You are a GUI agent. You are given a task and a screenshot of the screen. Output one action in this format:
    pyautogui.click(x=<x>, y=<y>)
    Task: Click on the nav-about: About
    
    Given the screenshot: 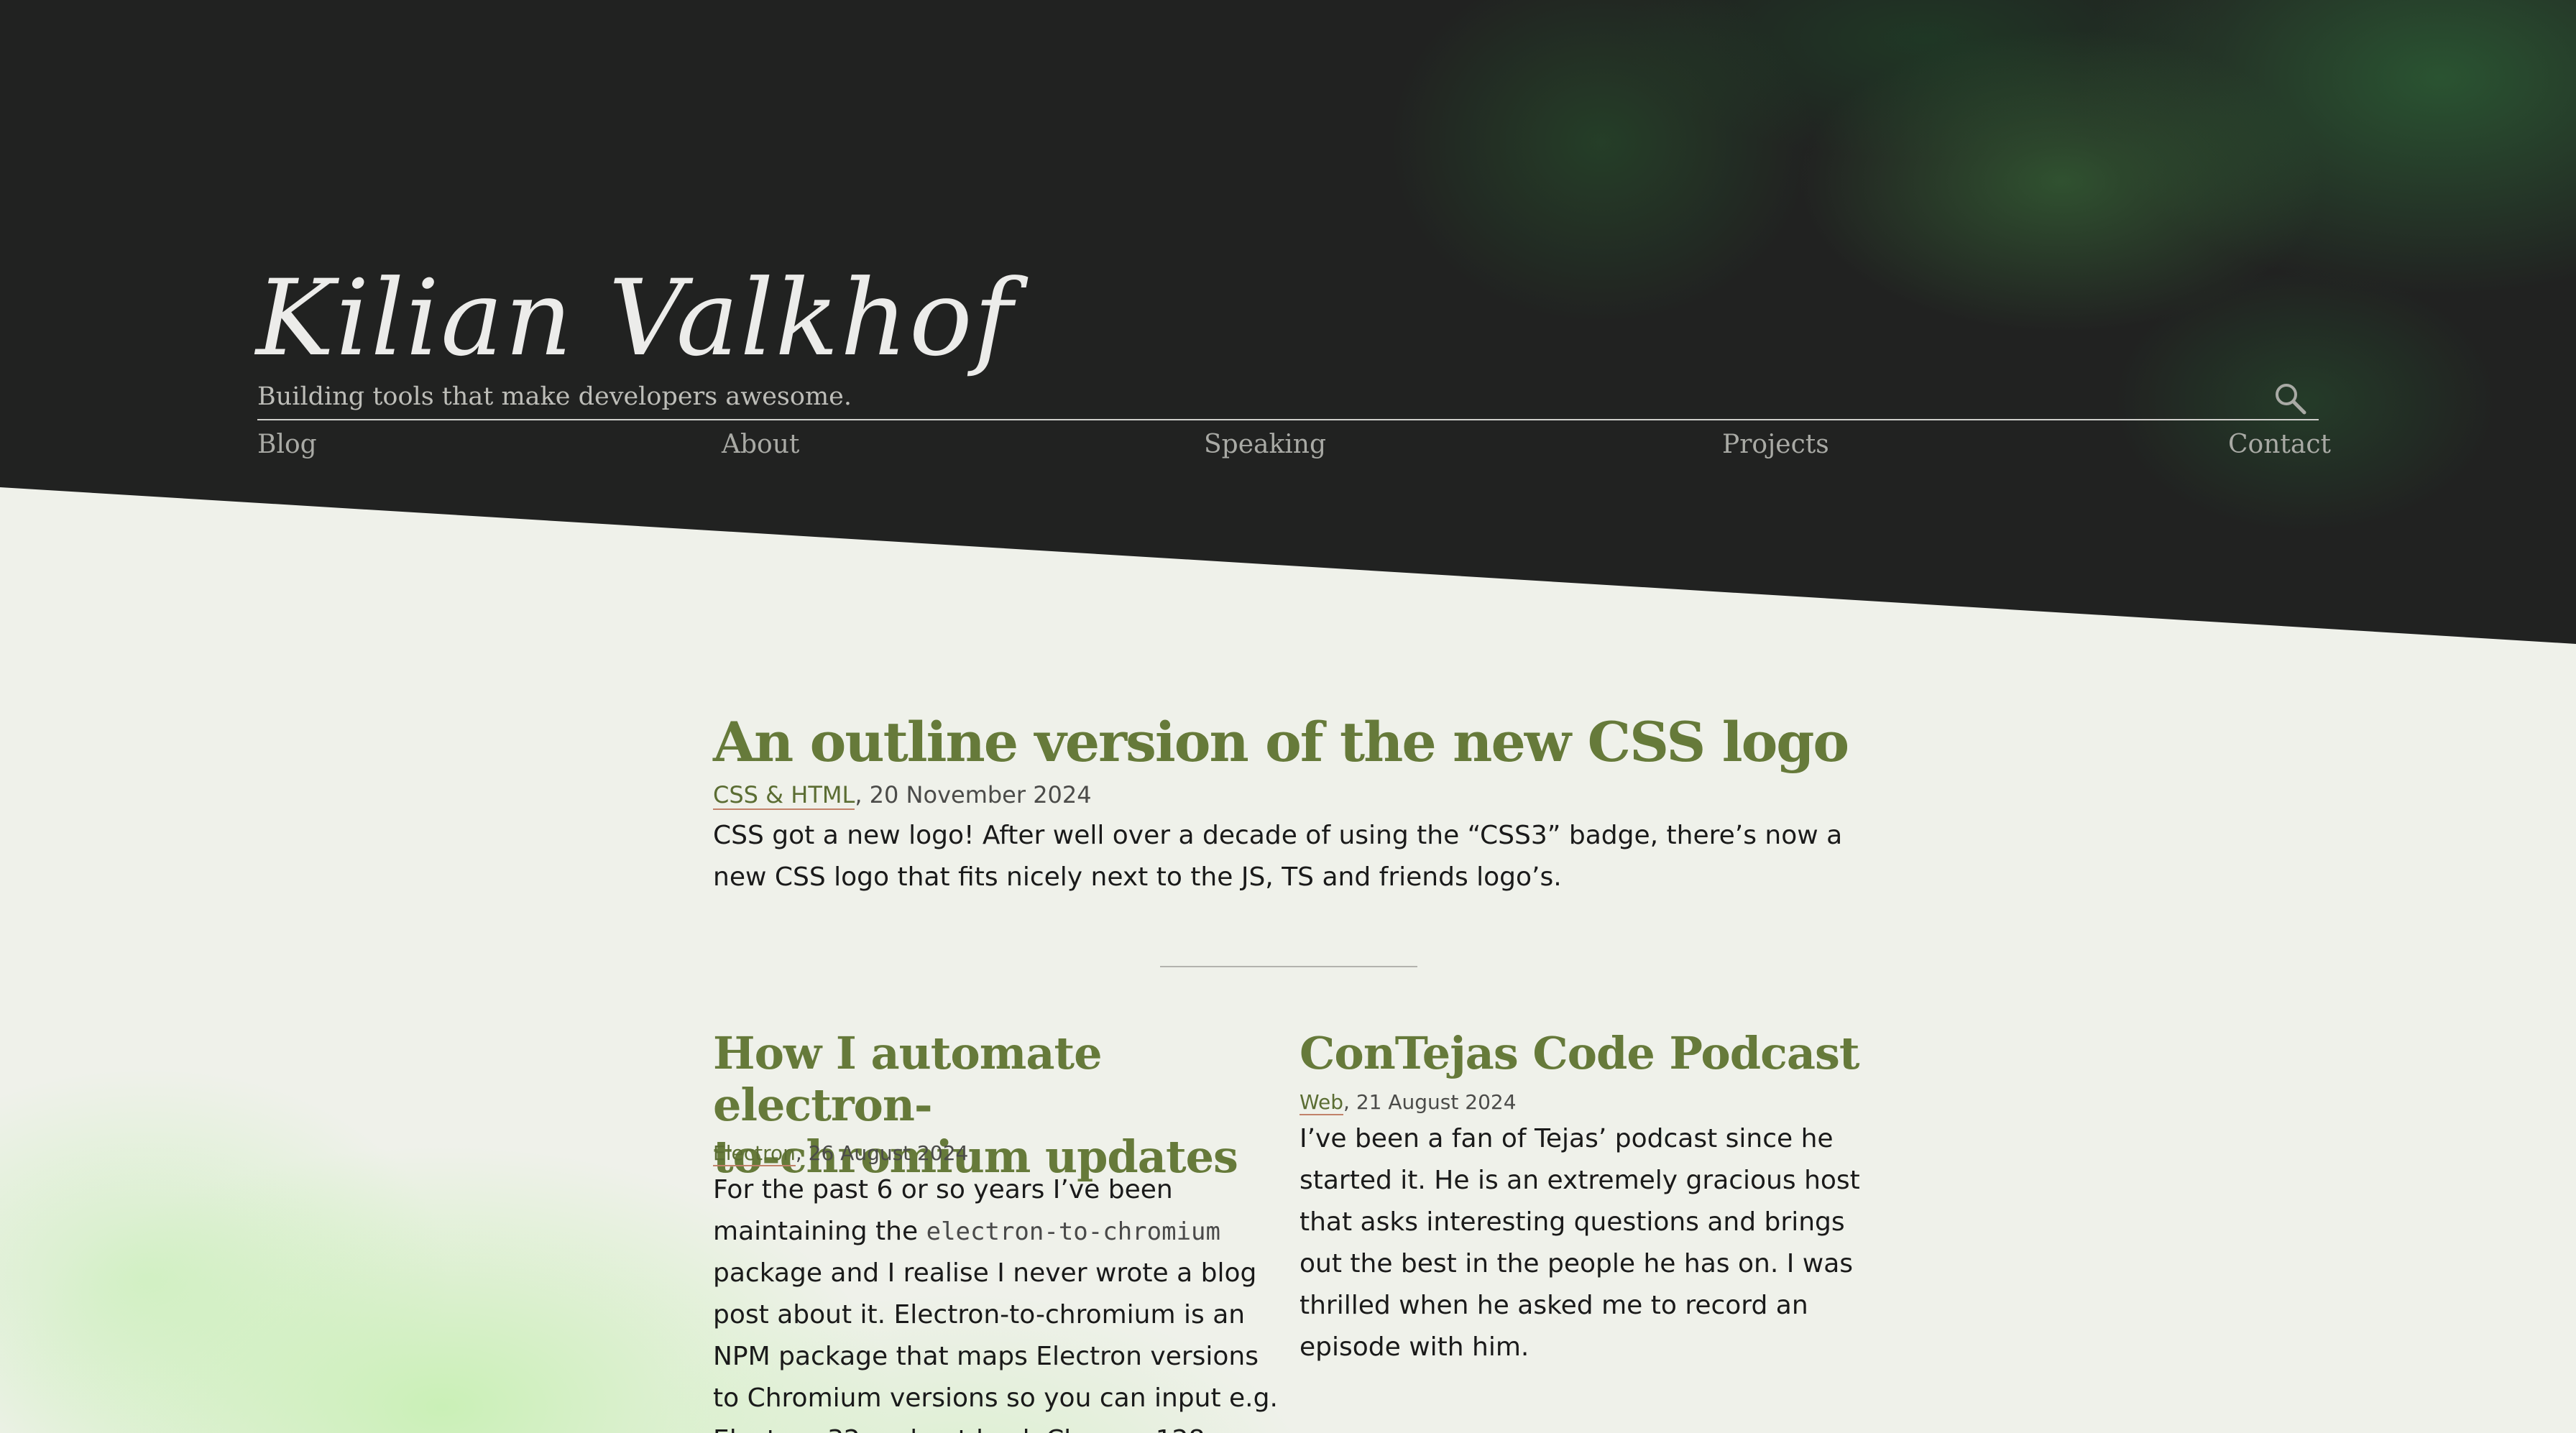 What is the action you would take?
    pyautogui.click(x=760, y=444)
    